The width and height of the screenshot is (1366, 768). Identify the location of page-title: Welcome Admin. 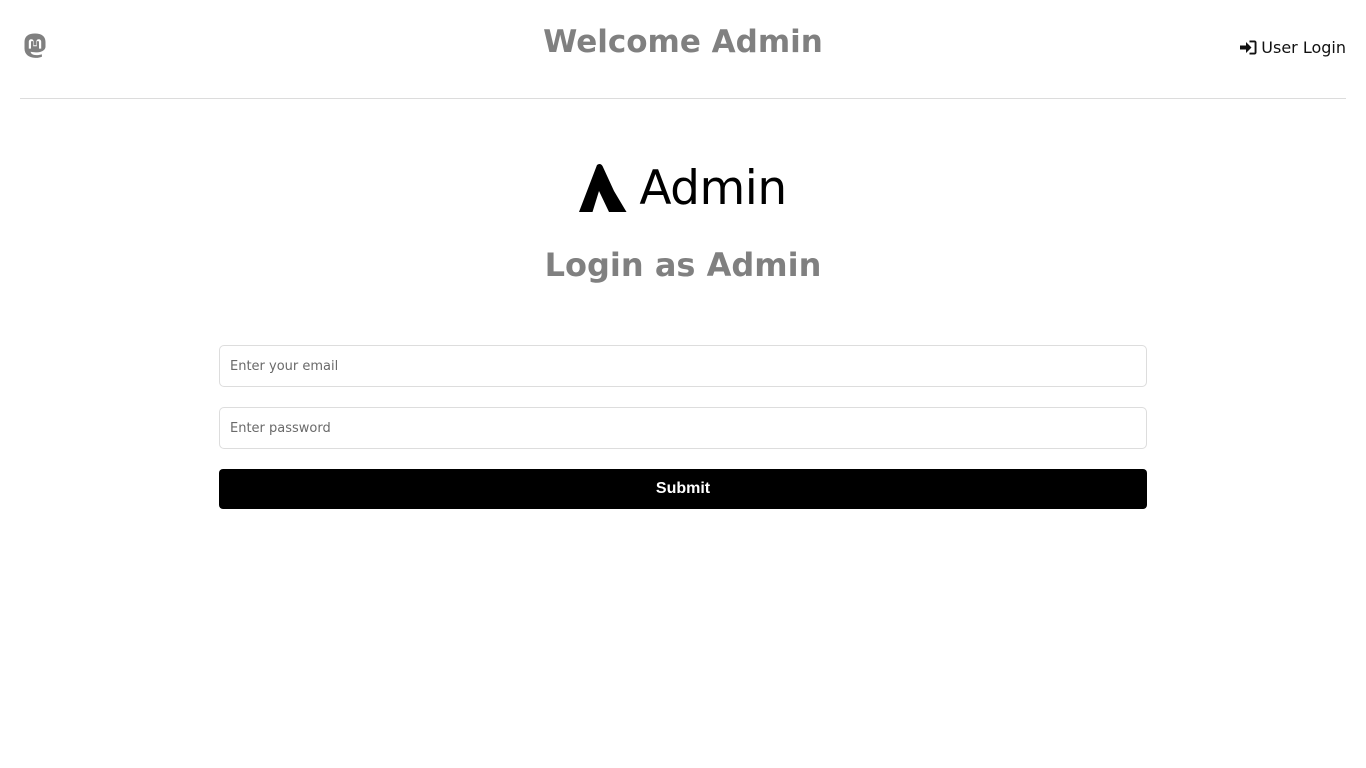
(683, 42).